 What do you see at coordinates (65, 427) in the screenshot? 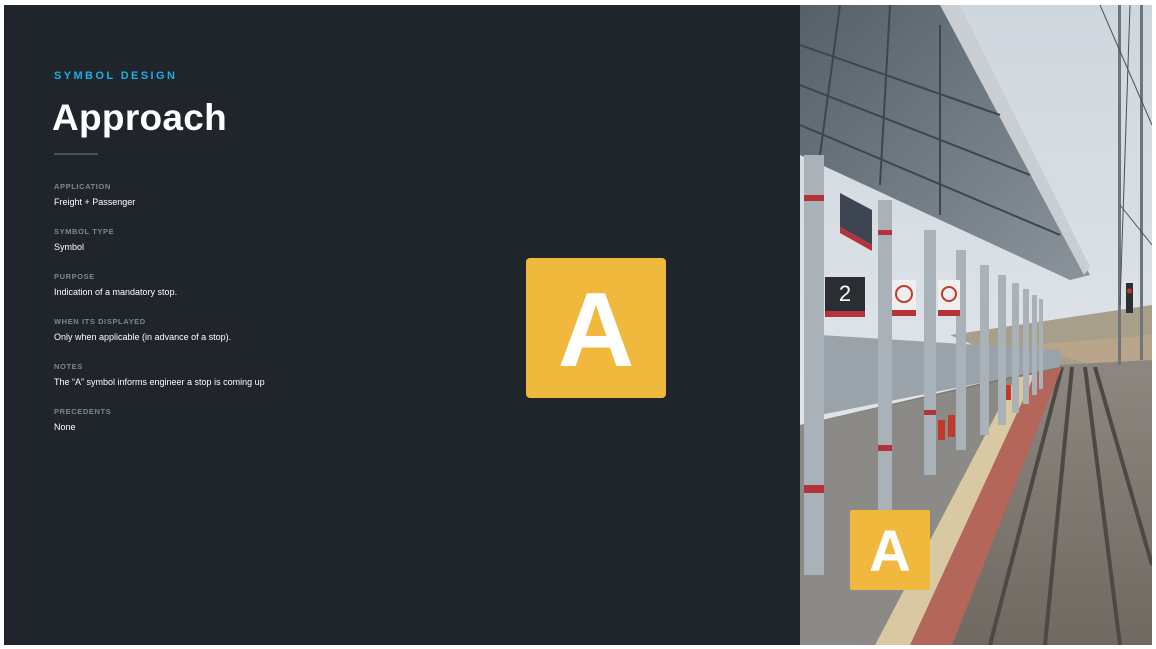
I see `field-value: None` at bounding box center [65, 427].